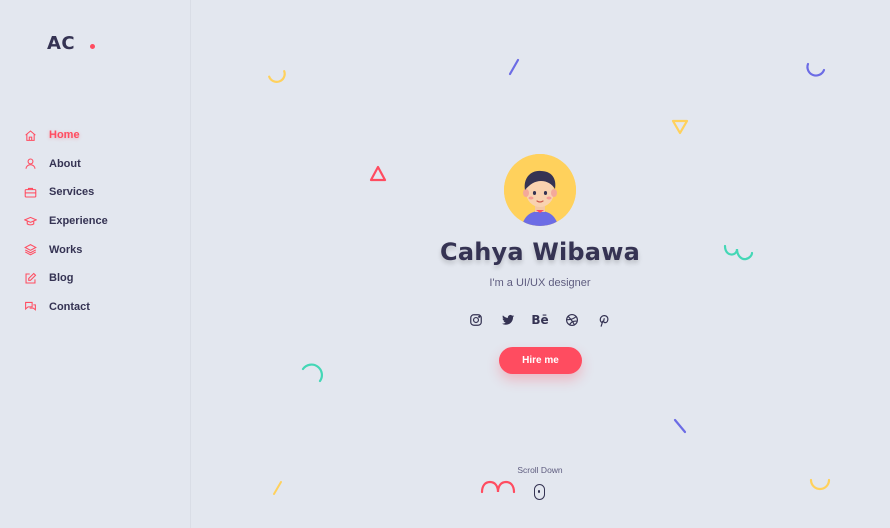 The image size is (890, 528). Describe the element at coordinates (816, 69) in the screenshot. I see `decor-arc-purple` at that location.